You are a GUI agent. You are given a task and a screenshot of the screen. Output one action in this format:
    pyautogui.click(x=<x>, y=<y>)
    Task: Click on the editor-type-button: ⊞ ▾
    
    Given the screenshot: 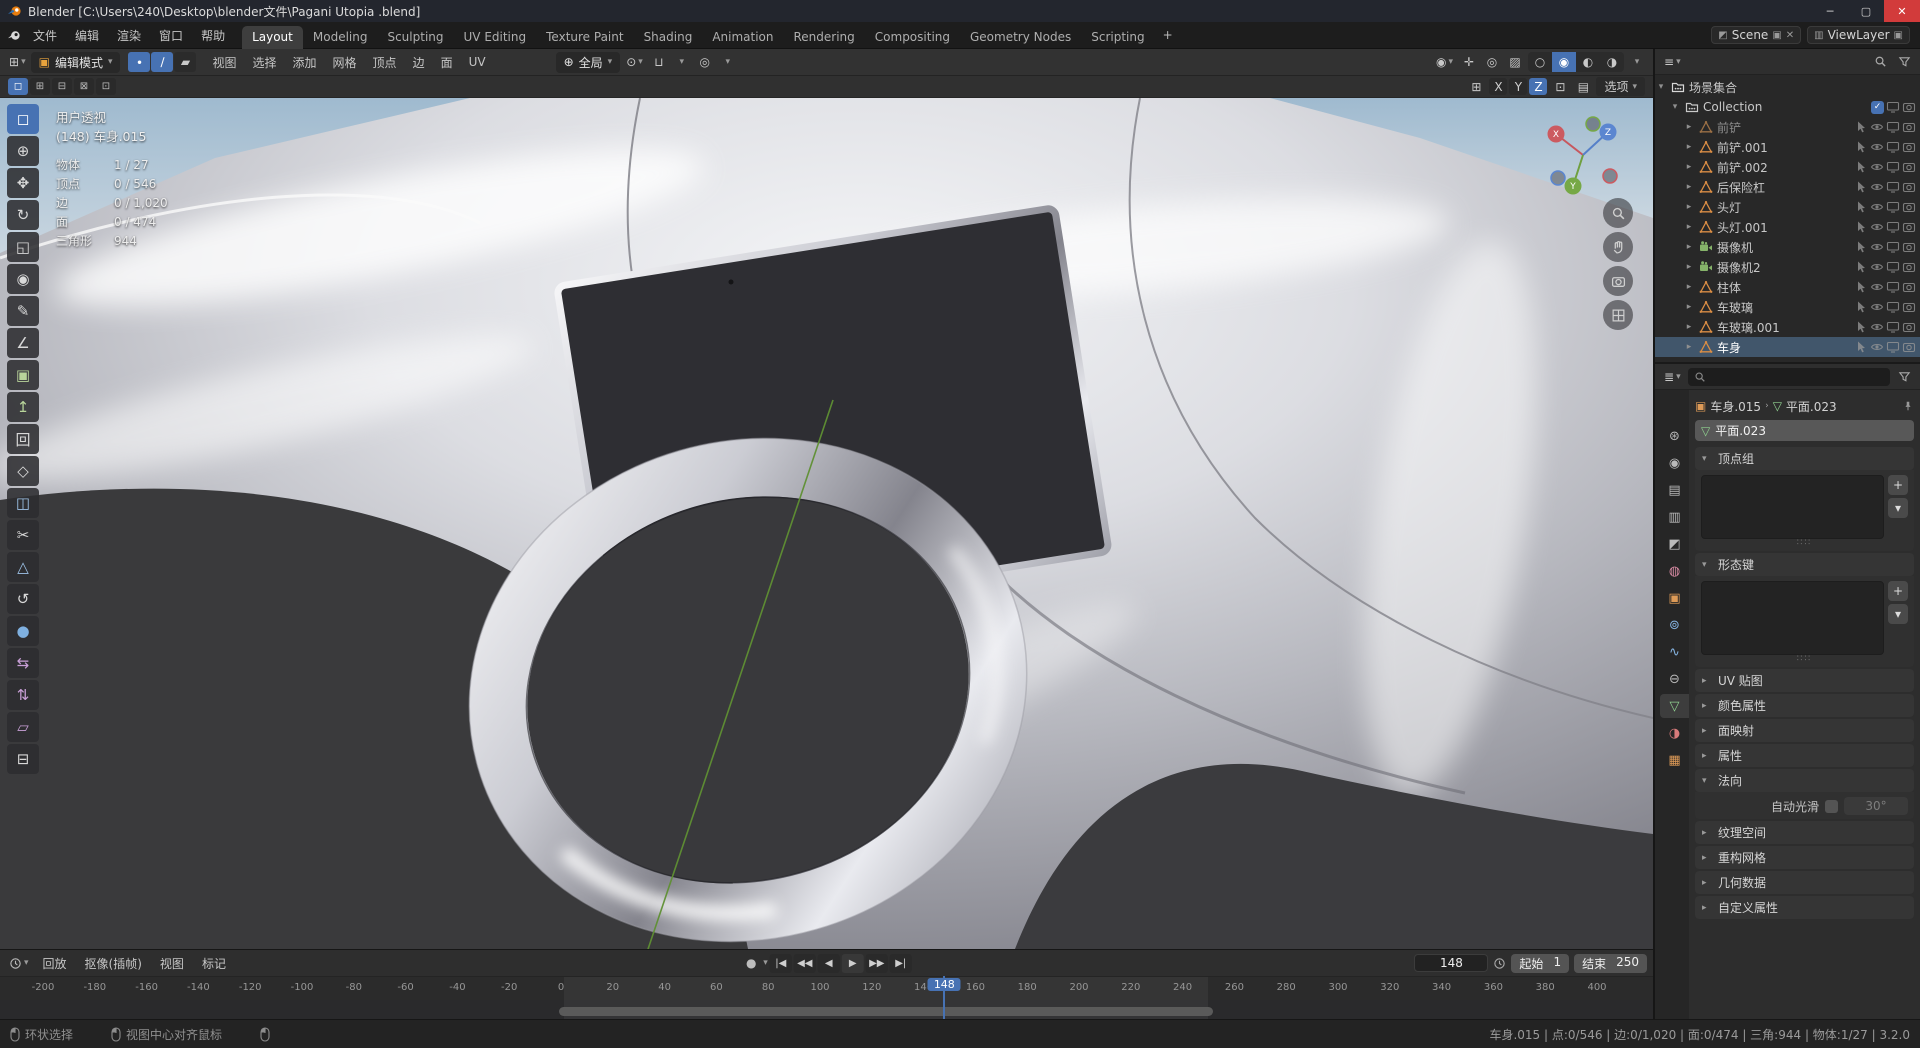 What is the action you would take?
    pyautogui.click(x=17, y=62)
    